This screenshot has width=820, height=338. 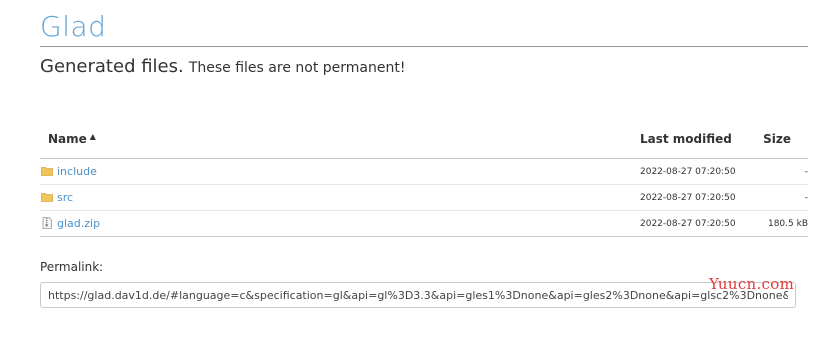 I want to click on file-link-include: include, so click(x=77, y=171).